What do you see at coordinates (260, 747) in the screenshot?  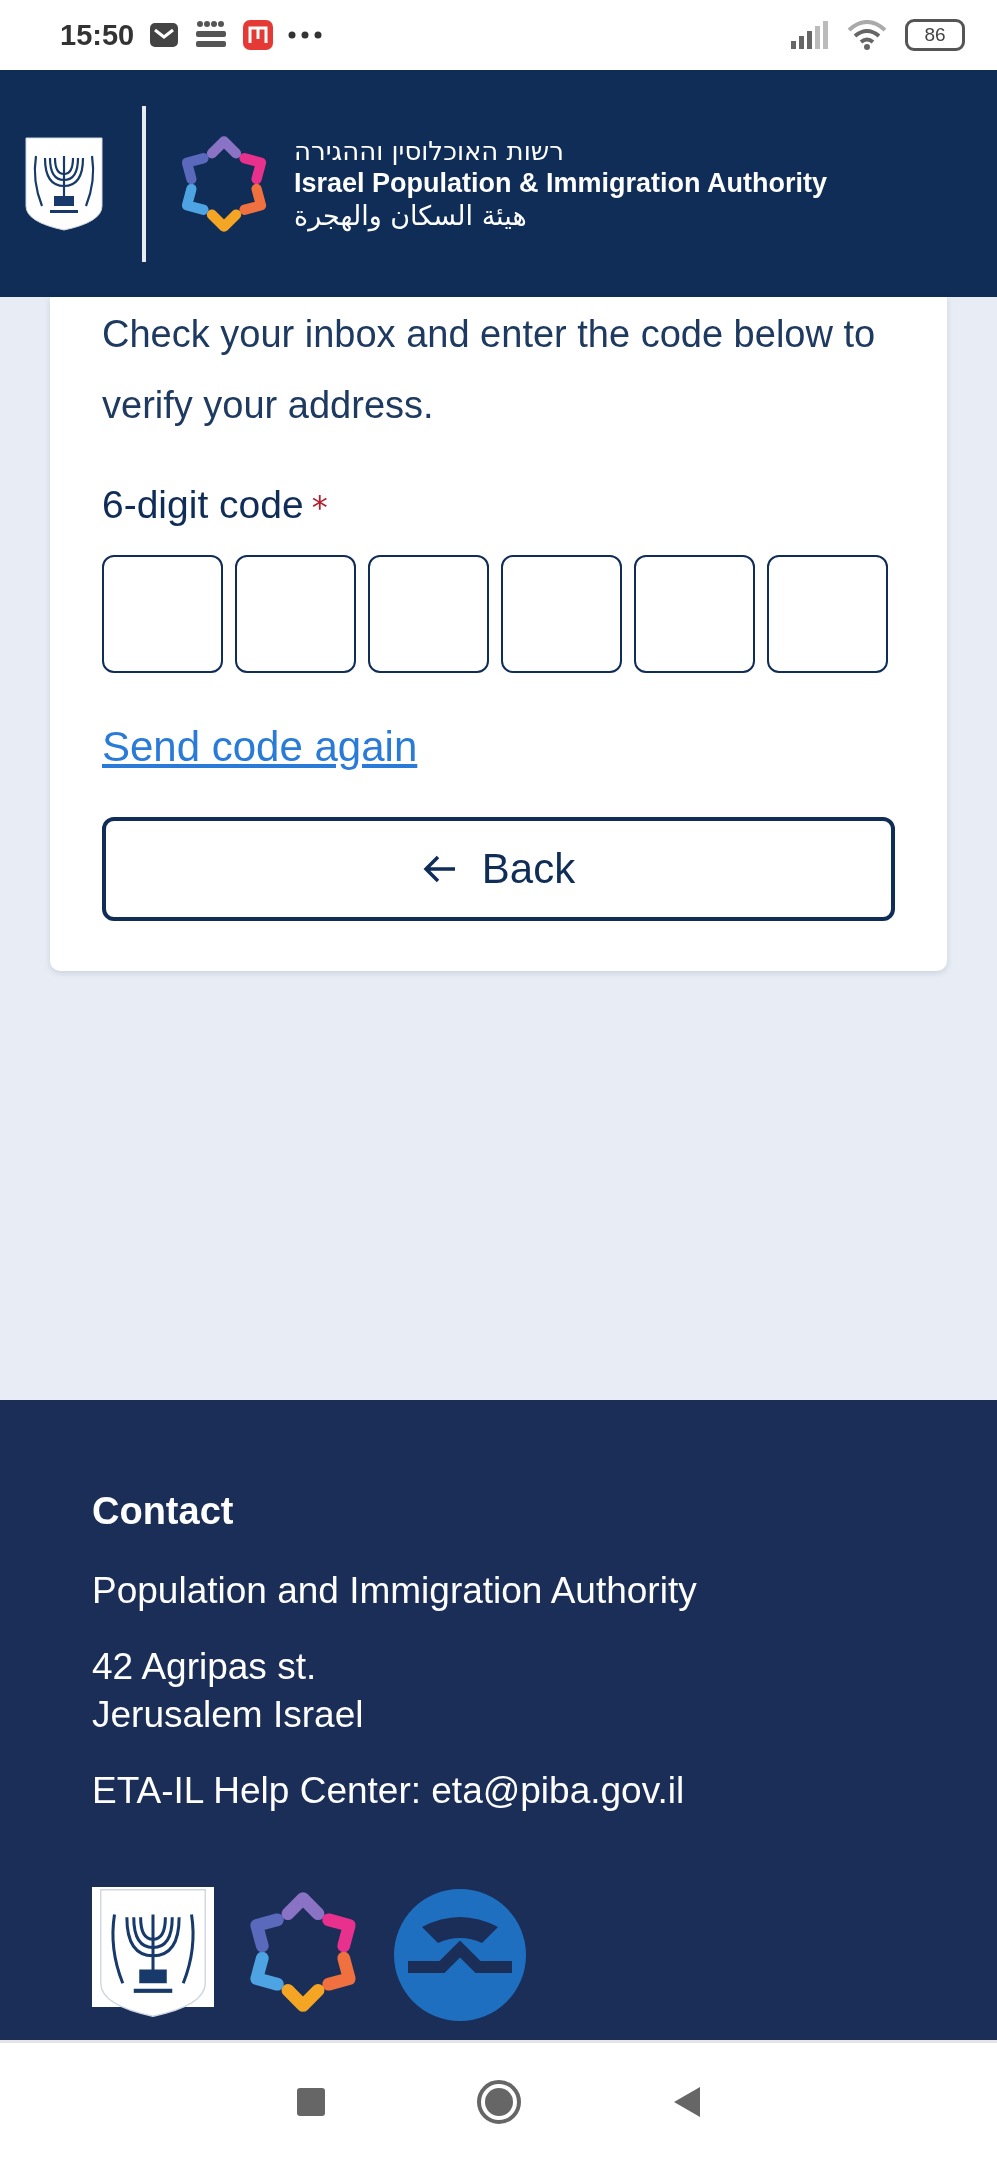 I see `resend-code-link: Send code again` at bounding box center [260, 747].